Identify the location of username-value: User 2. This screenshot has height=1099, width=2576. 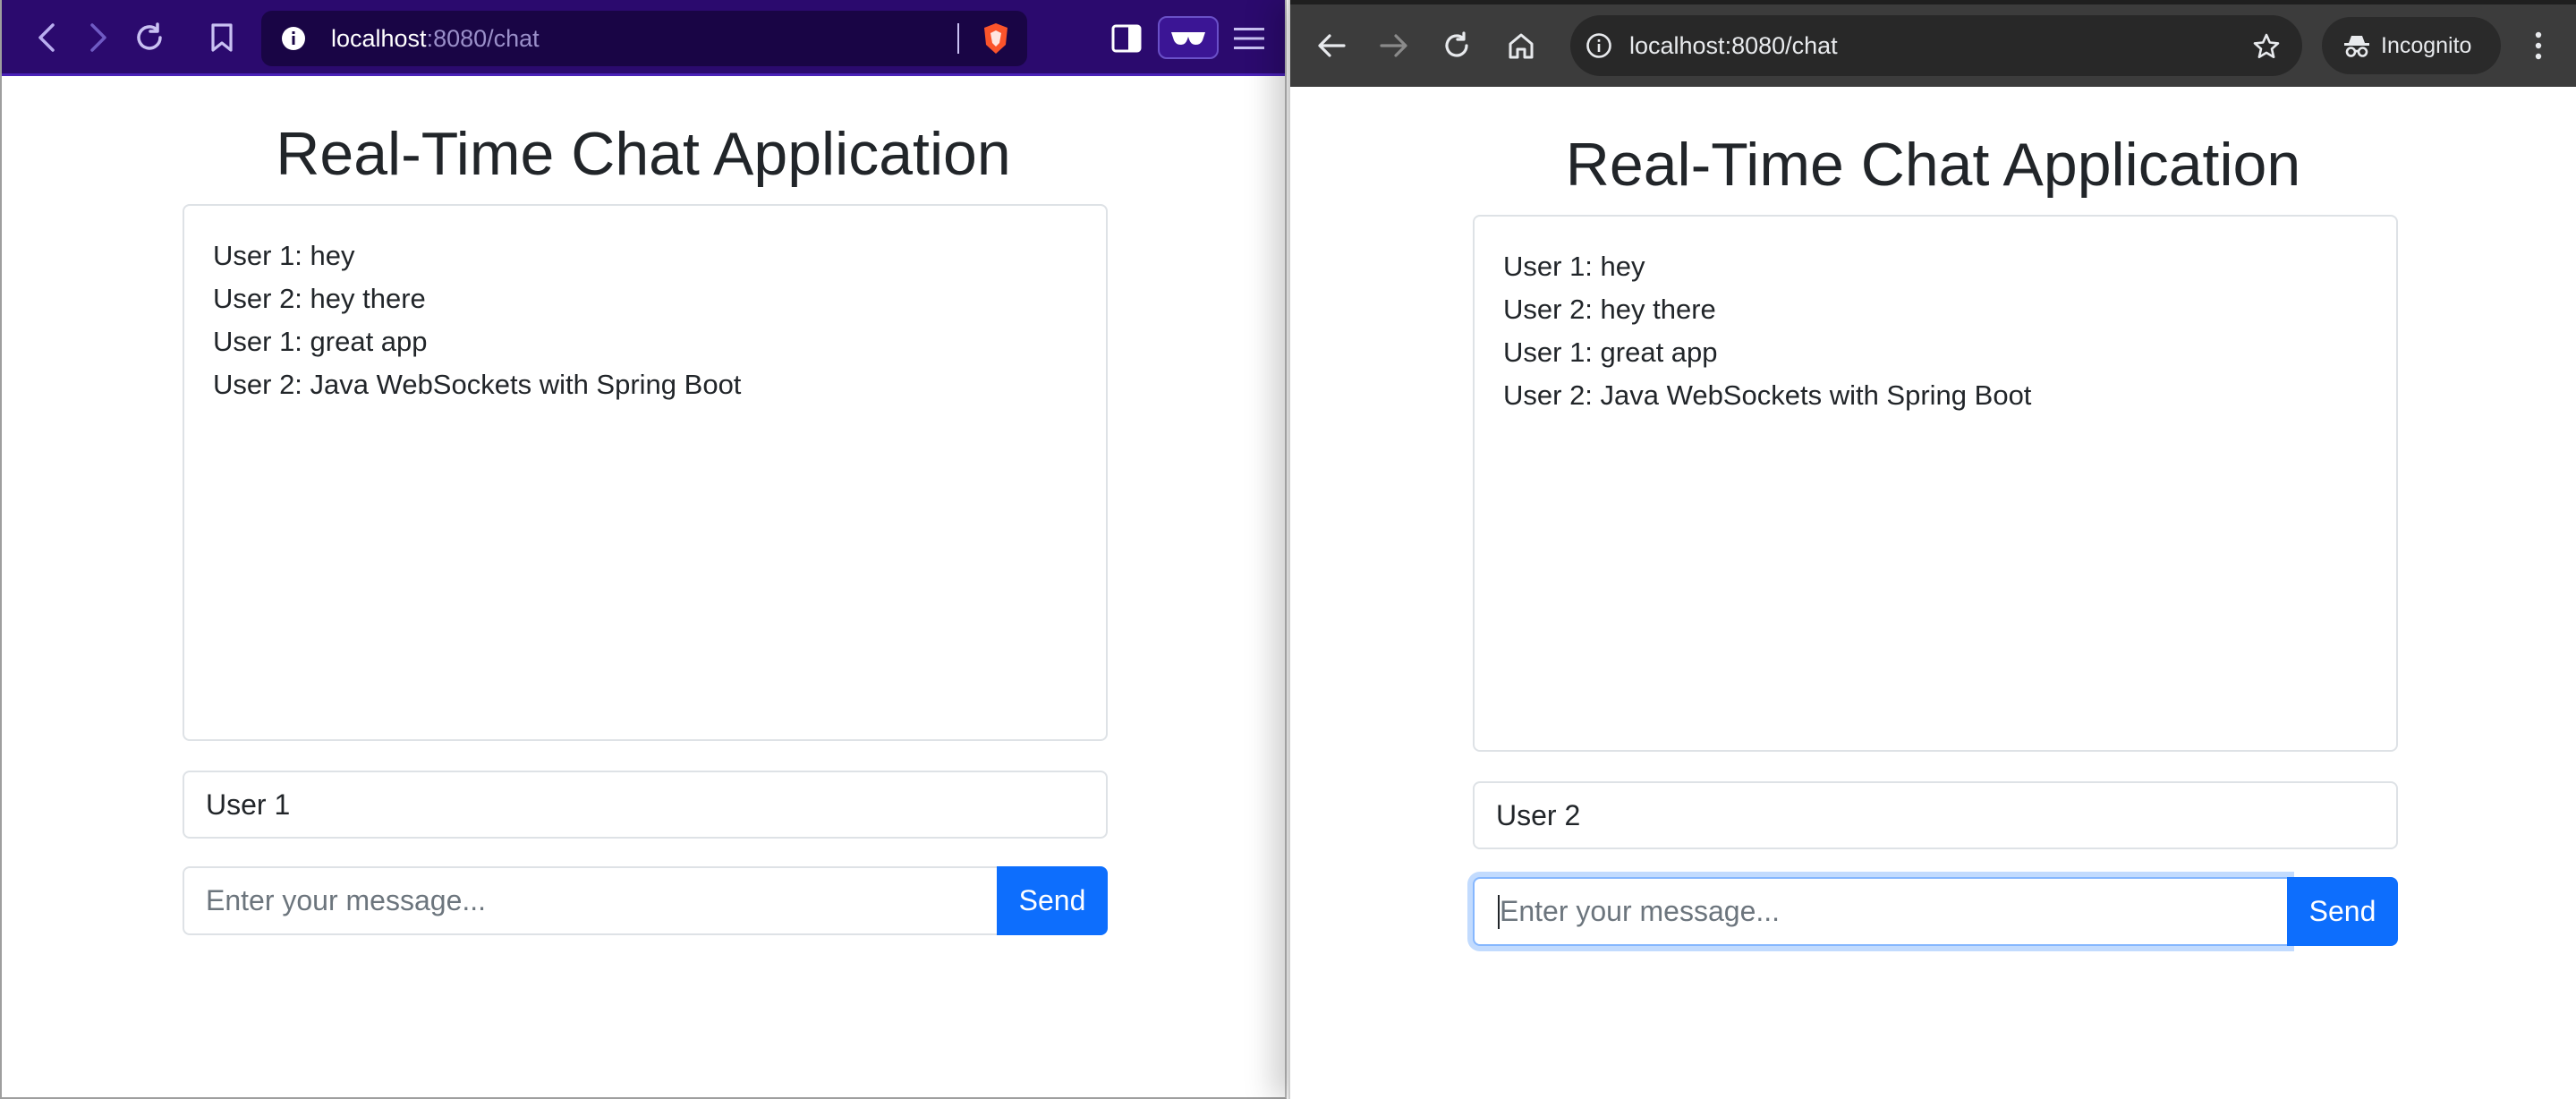
(1538, 814).